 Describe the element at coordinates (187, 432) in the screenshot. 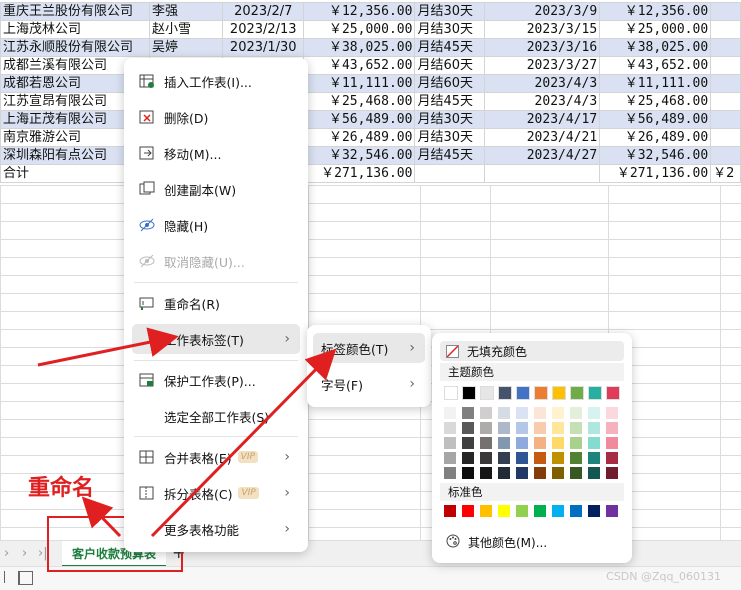

I see `annotation-arrows` at that location.